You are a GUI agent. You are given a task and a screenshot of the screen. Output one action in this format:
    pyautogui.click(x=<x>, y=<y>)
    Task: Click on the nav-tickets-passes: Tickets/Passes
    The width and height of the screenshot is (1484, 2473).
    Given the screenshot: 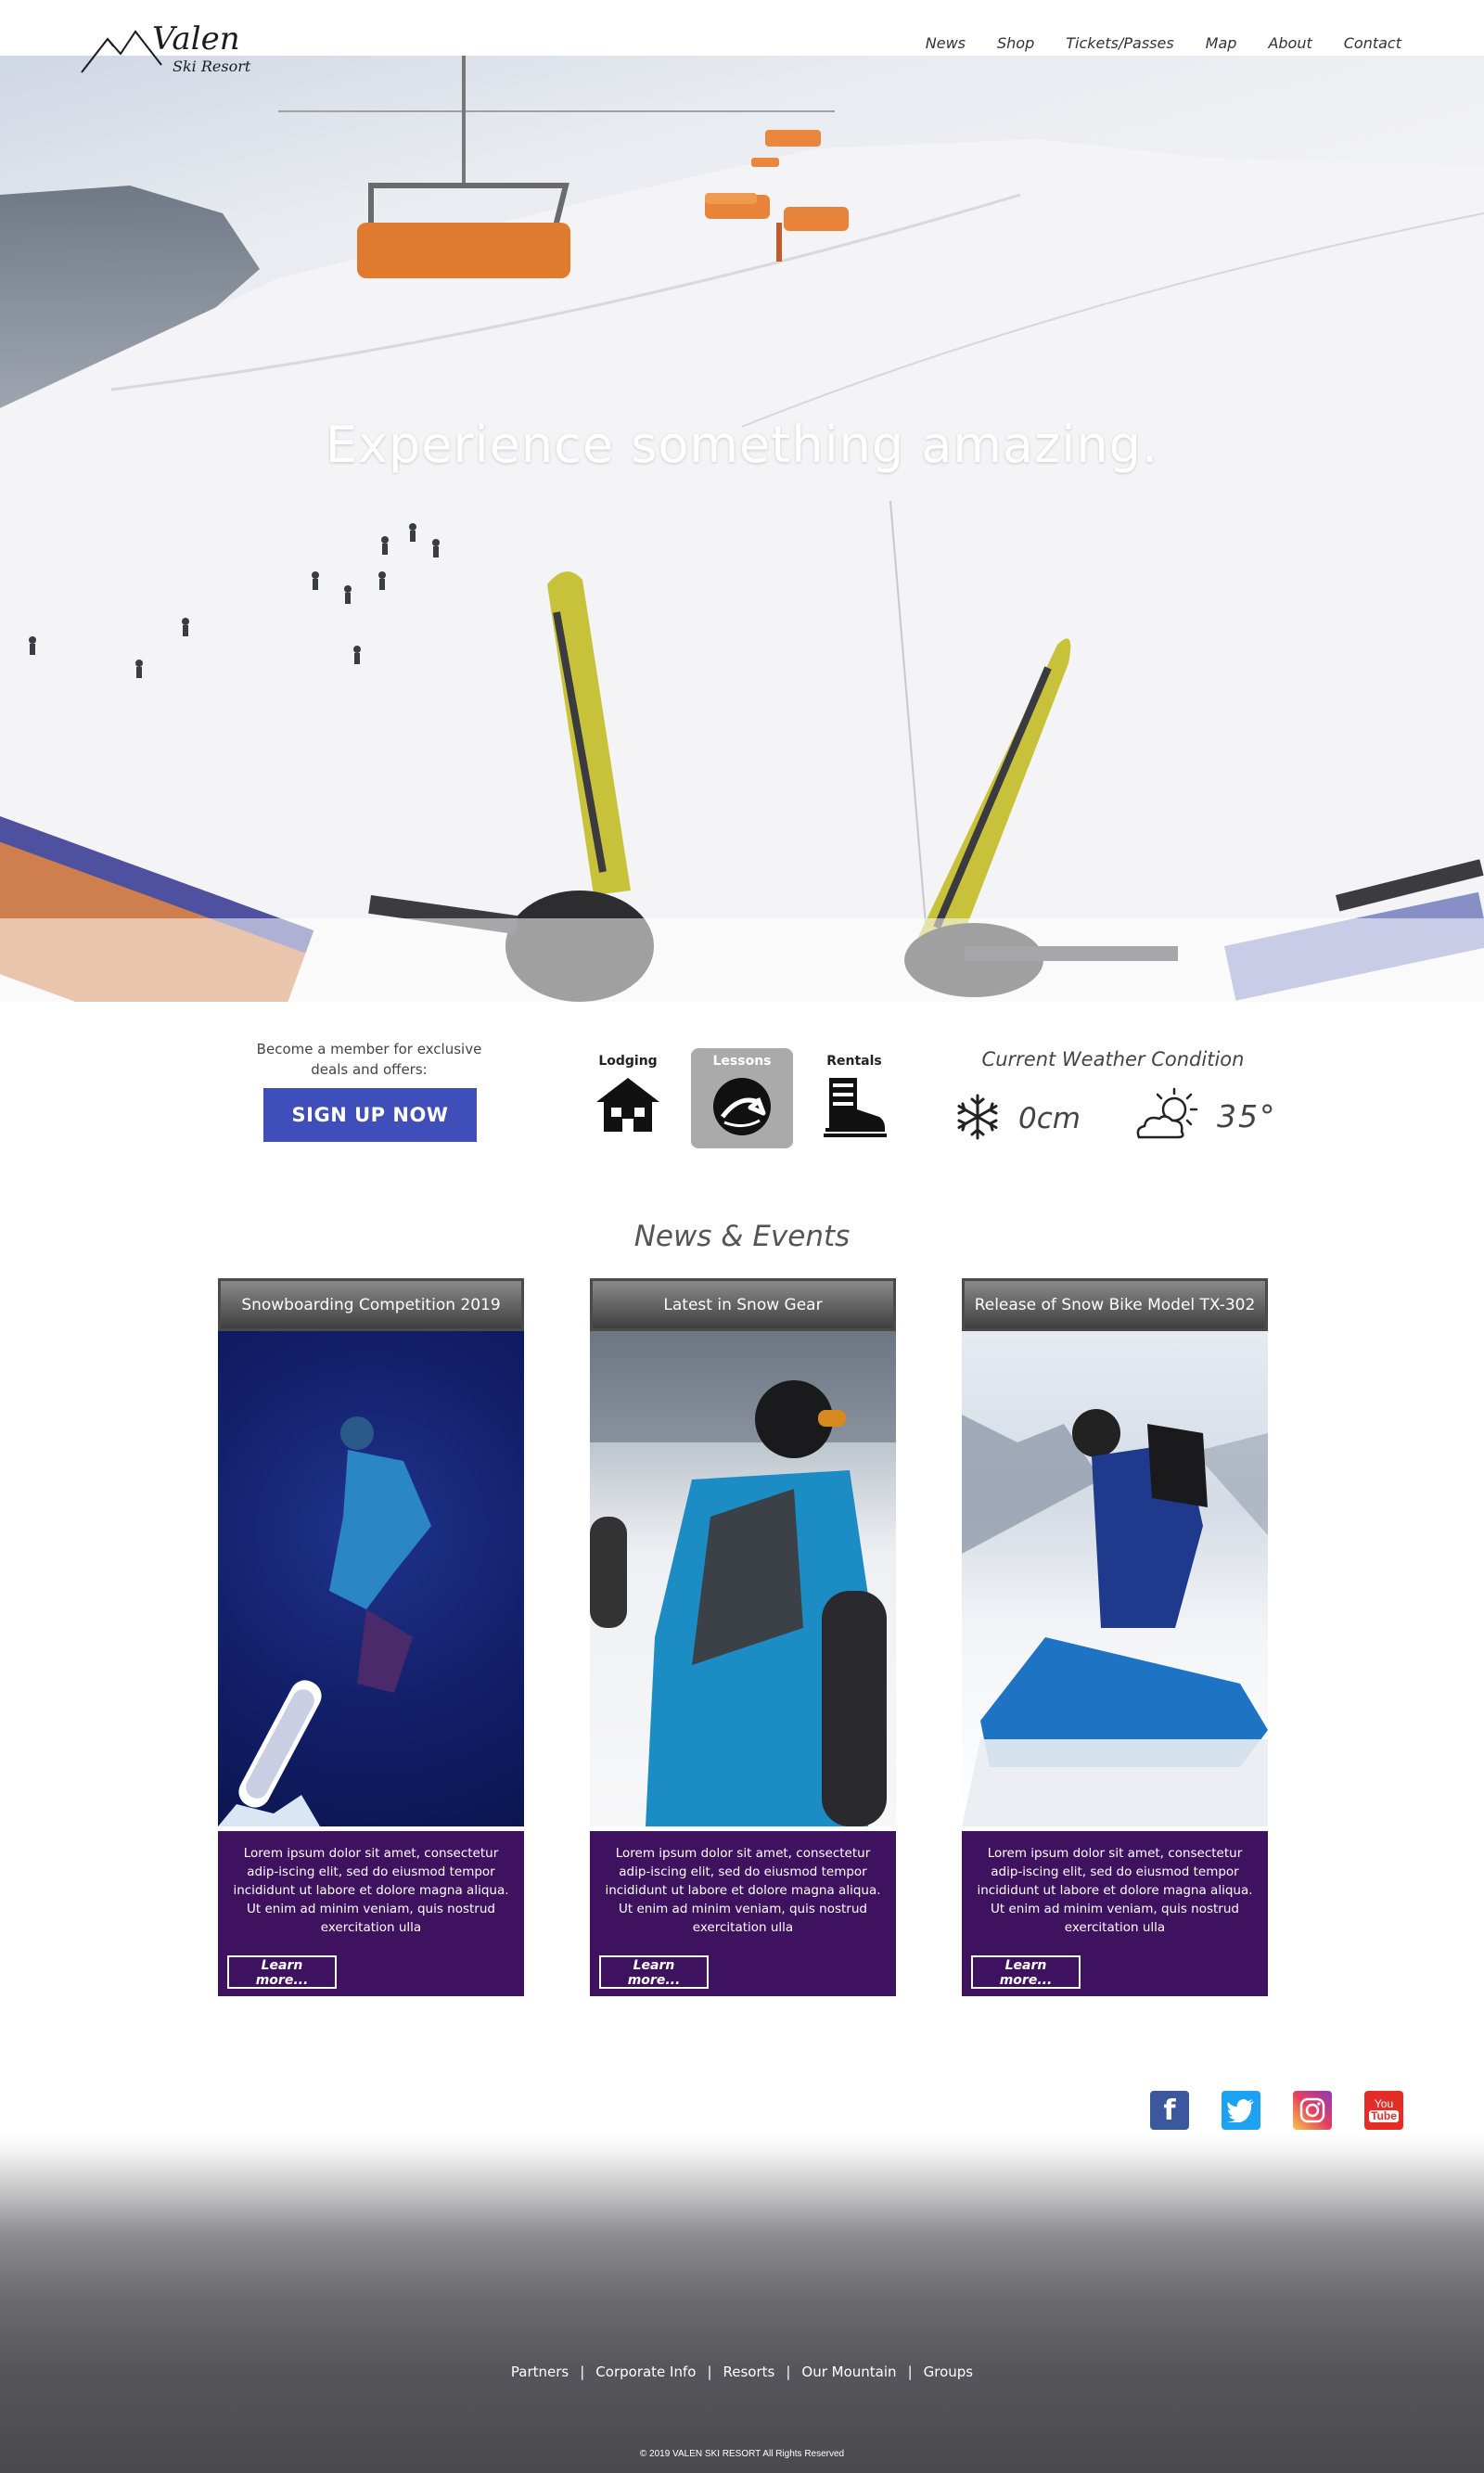 What is the action you would take?
    pyautogui.click(x=1119, y=43)
    